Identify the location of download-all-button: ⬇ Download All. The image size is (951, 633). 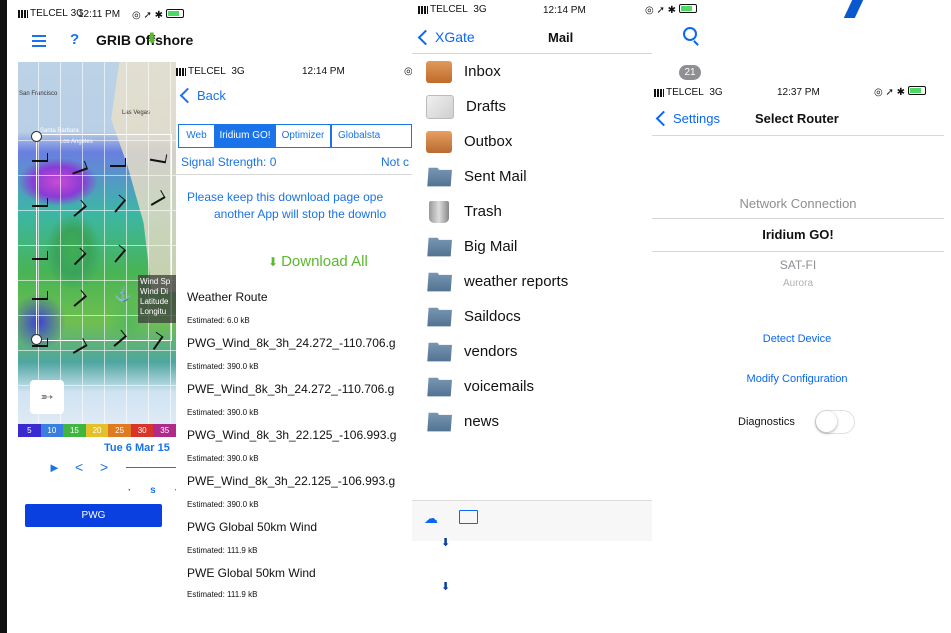
(318, 261).